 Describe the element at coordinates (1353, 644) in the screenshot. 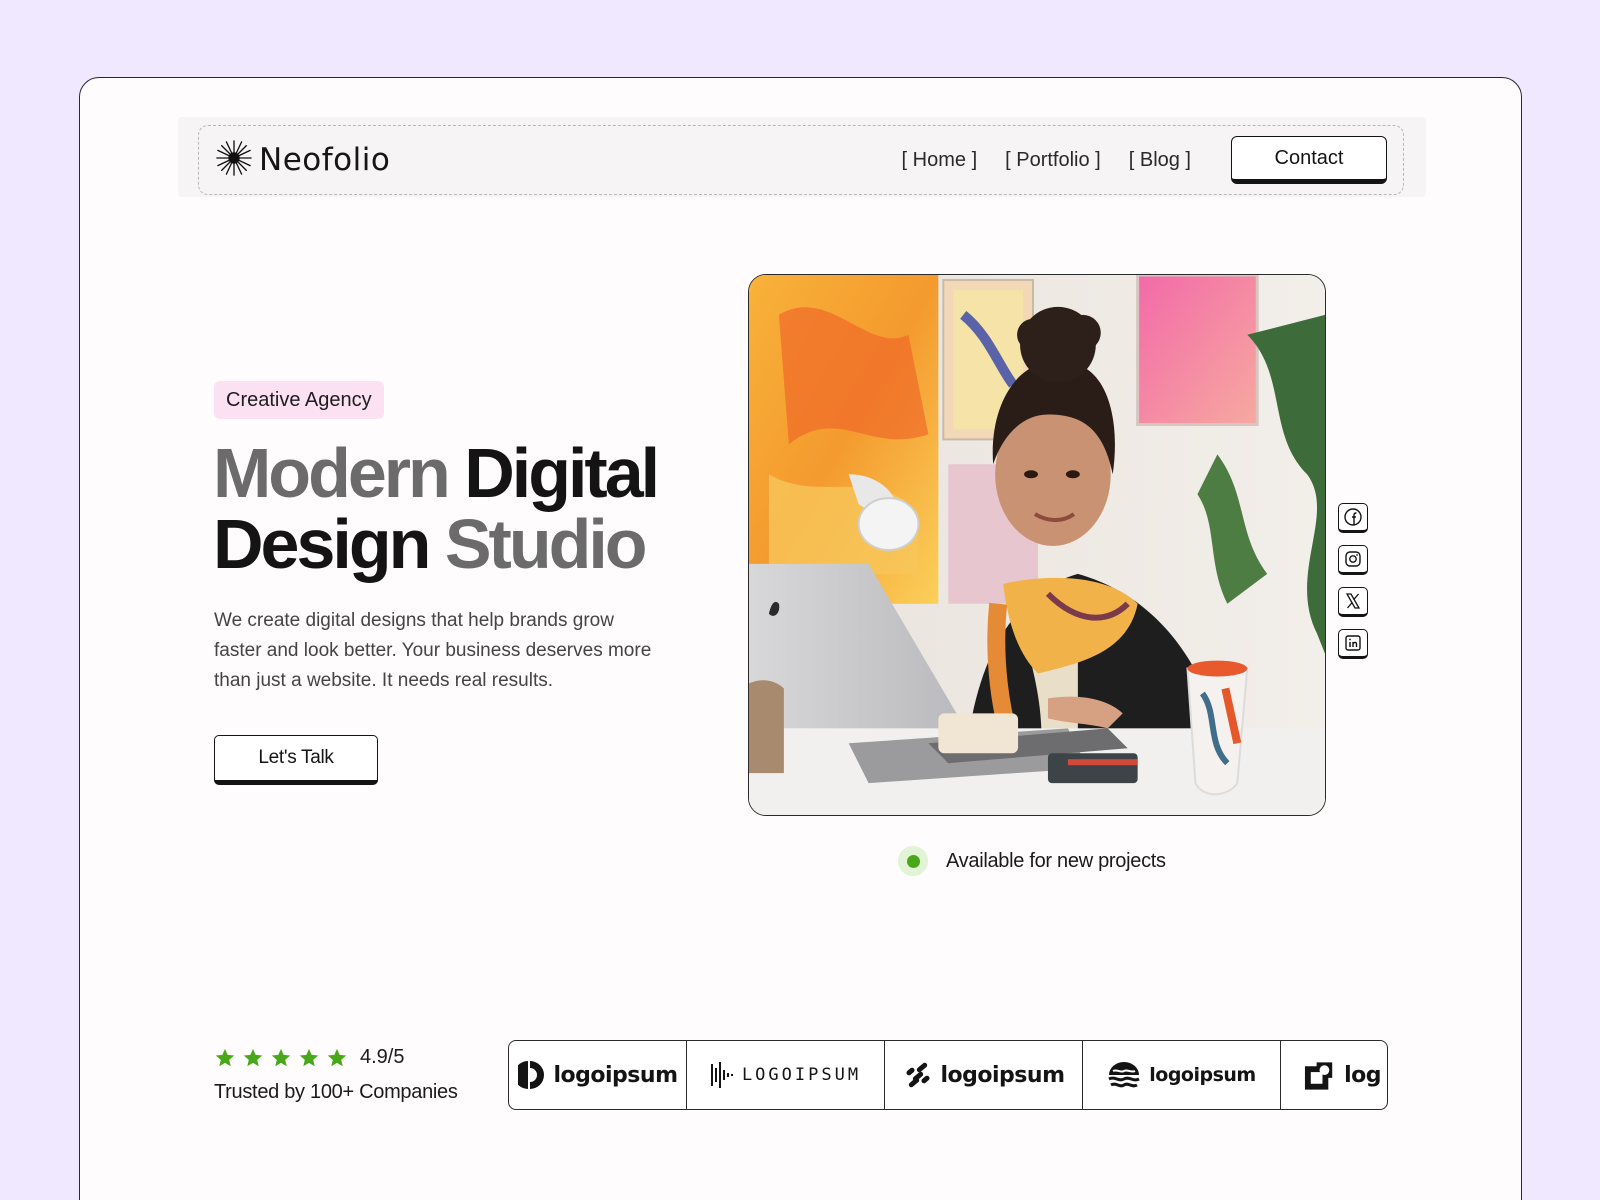

I see `linkedin-icon` at that location.